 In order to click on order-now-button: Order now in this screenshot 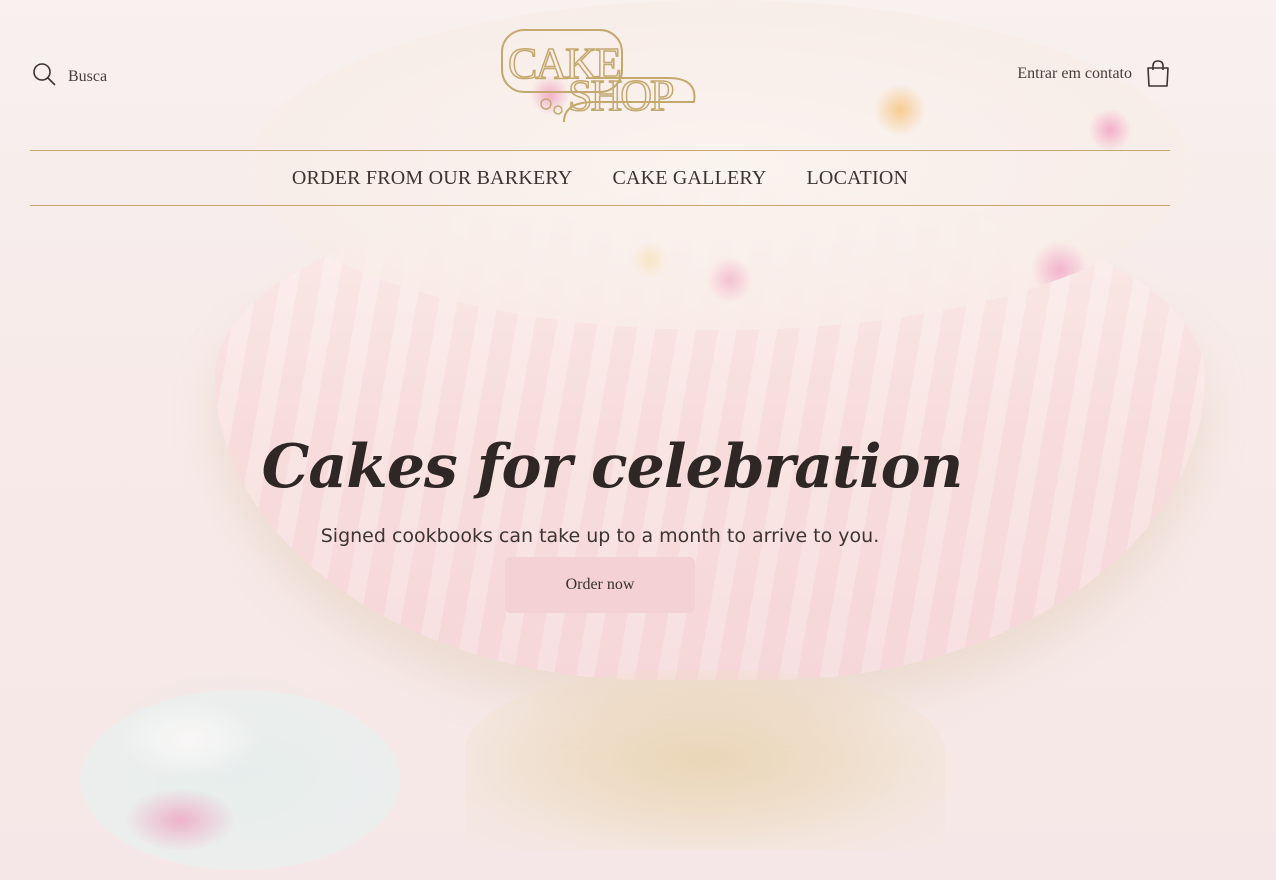, I will do `click(600, 585)`.